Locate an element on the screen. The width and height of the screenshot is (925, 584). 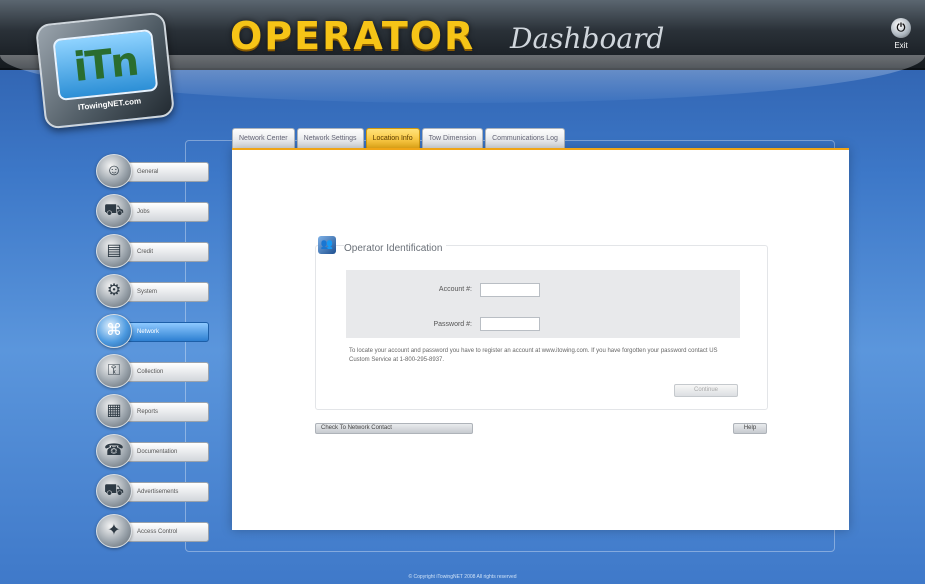
account-label: Account #: is located at coordinates (455, 289).